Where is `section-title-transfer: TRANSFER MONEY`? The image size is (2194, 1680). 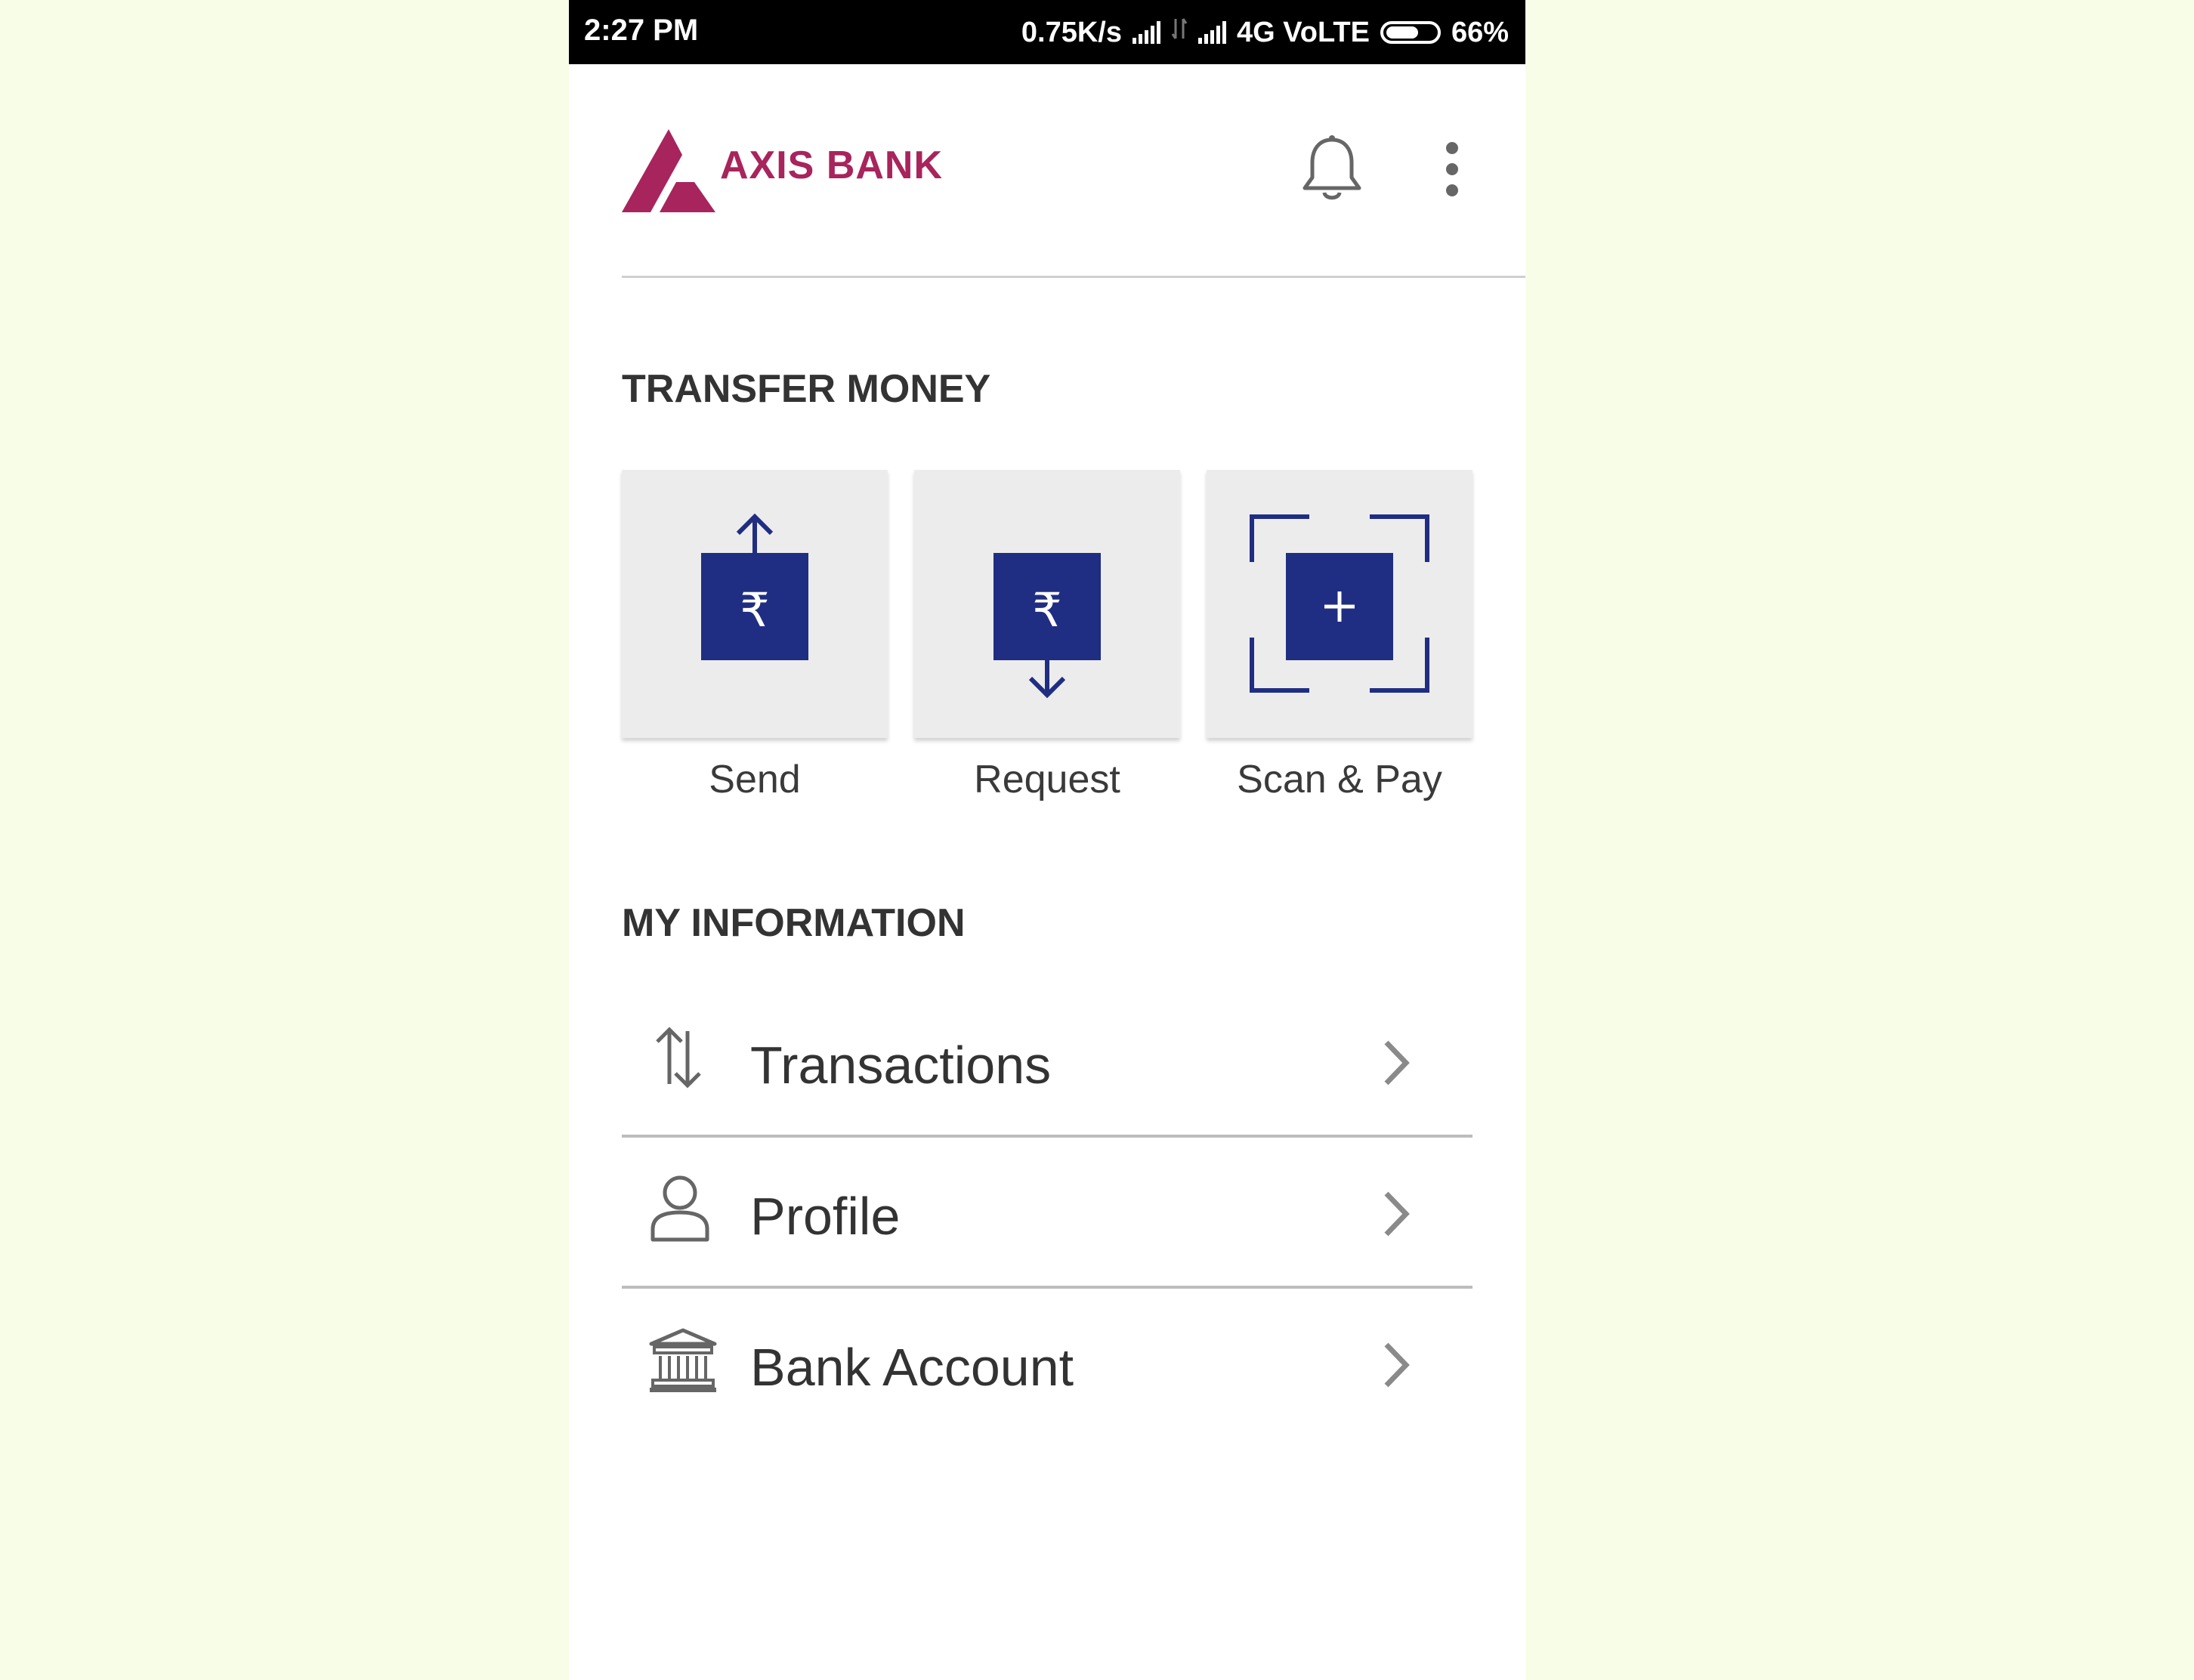 section-title-transfer: TRANSFER MONEY is located at coordinates (806, 389).